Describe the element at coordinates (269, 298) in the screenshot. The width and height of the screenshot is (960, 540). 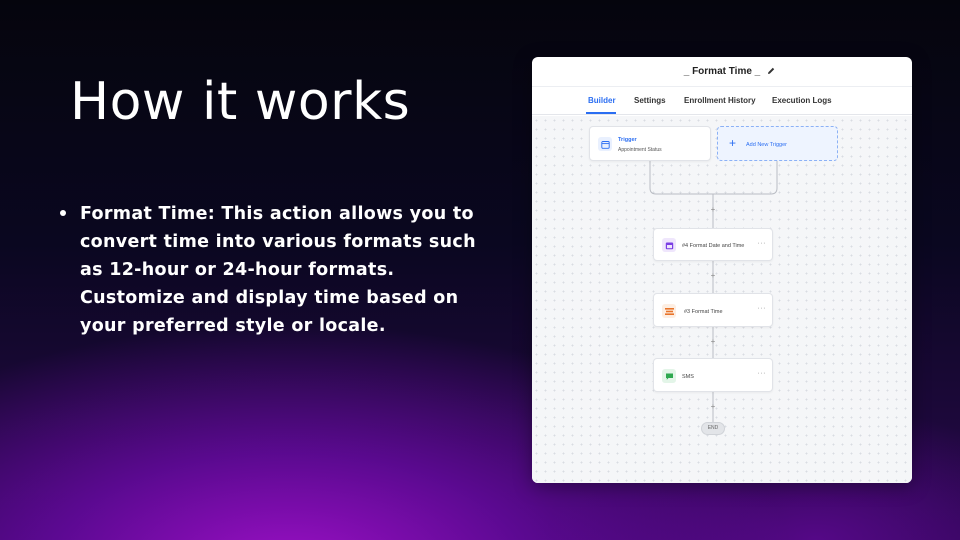
I see `bullet-line: Customize and display time based on` at that location.